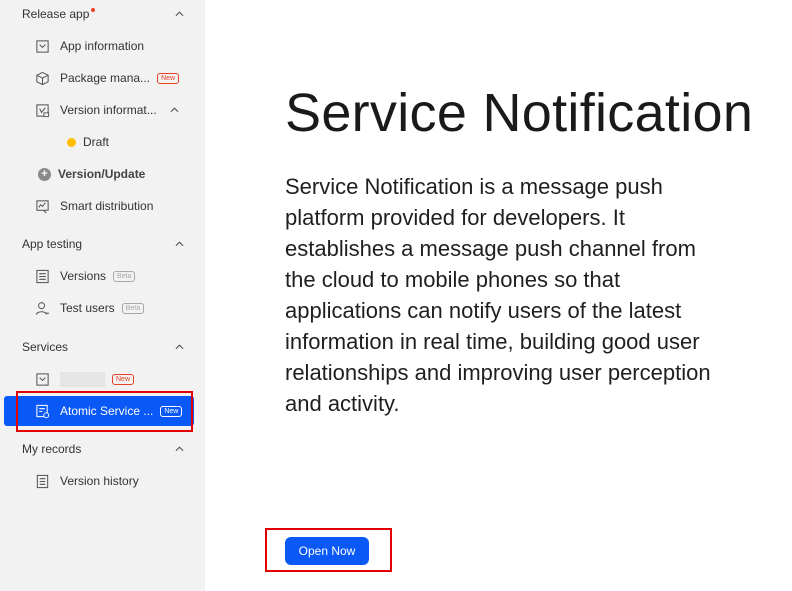 This screenshot has width=792, height=591. Describe the element at coordinates (42, 276) in the screenshot. I see `versions-list-icon` at that location.